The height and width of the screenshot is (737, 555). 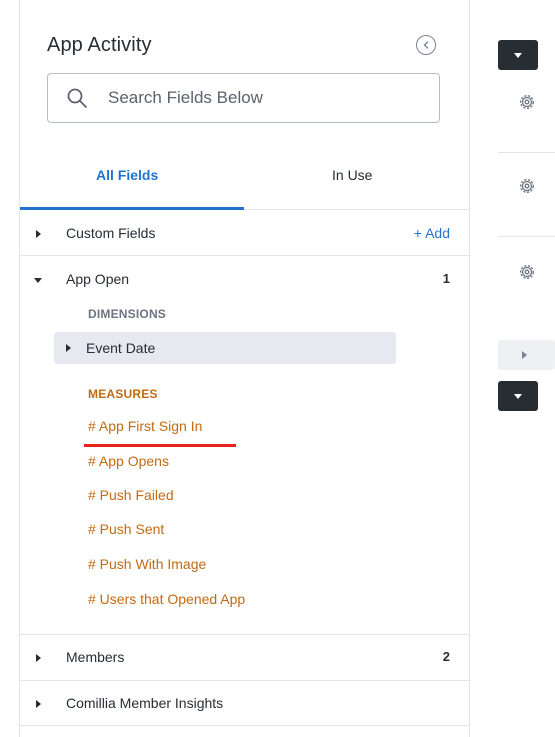 I want to click on group-label: App Open, so click(x=98, y=279).